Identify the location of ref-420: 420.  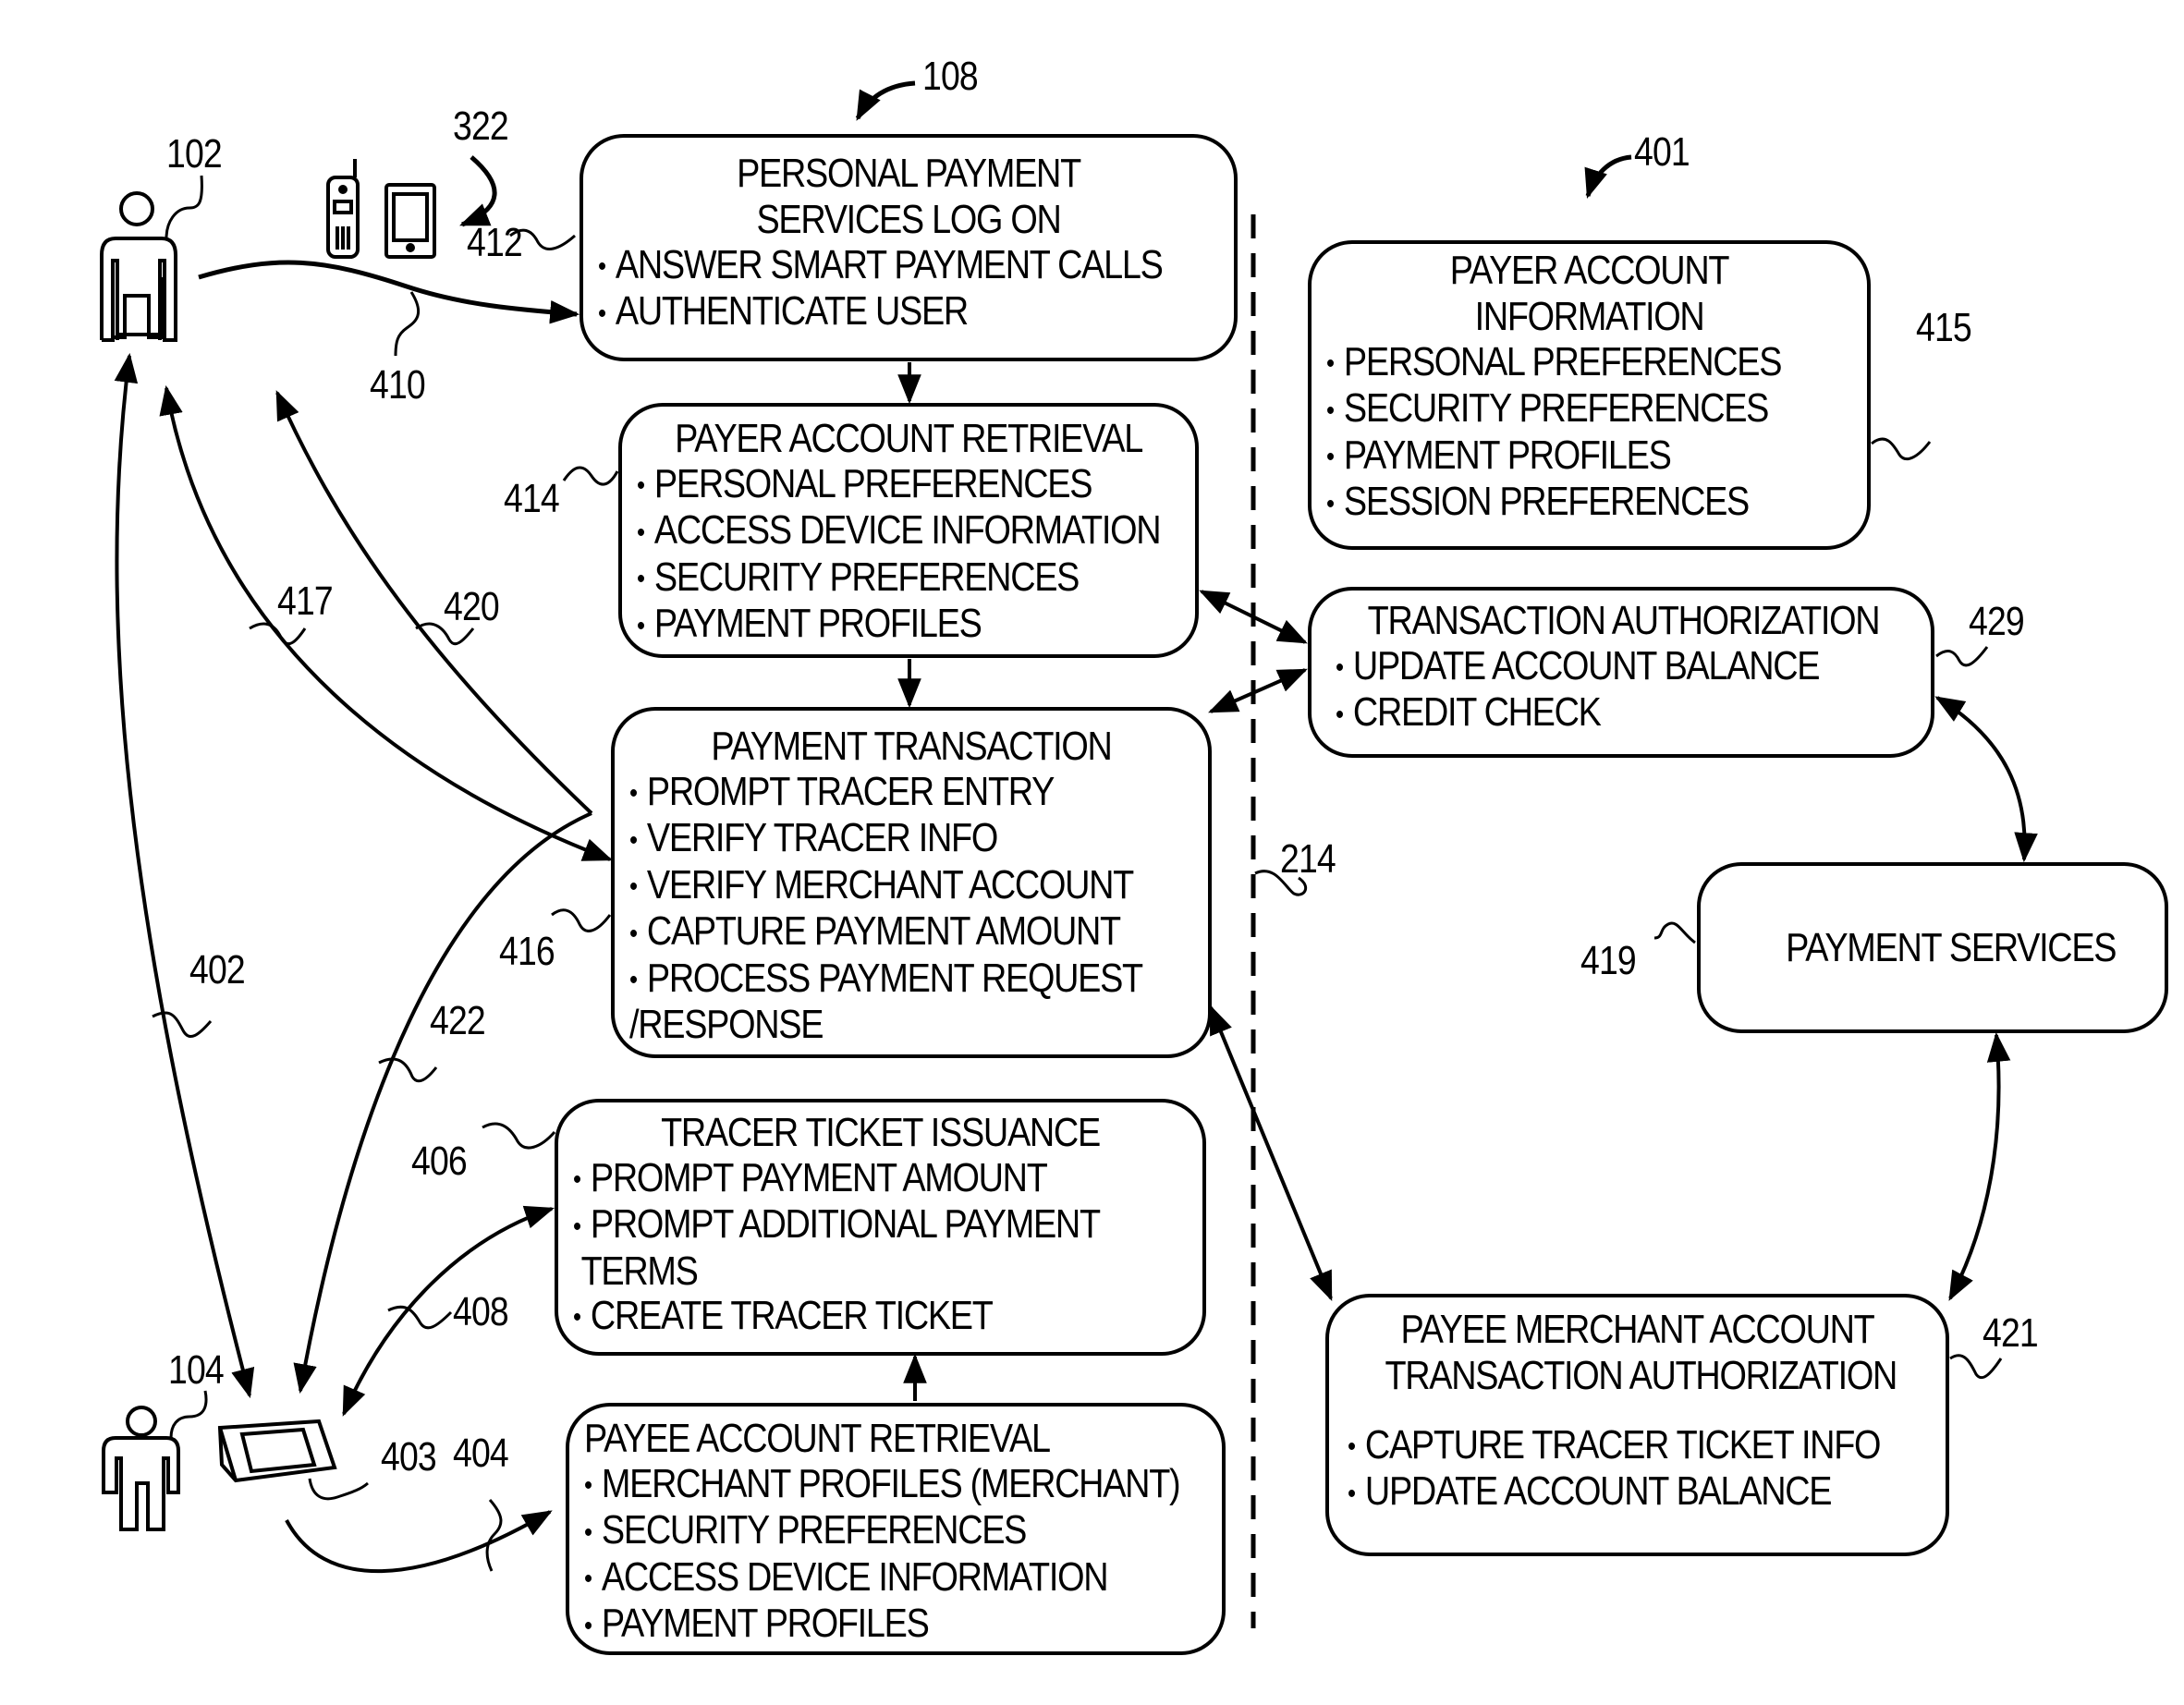
(472, 606).